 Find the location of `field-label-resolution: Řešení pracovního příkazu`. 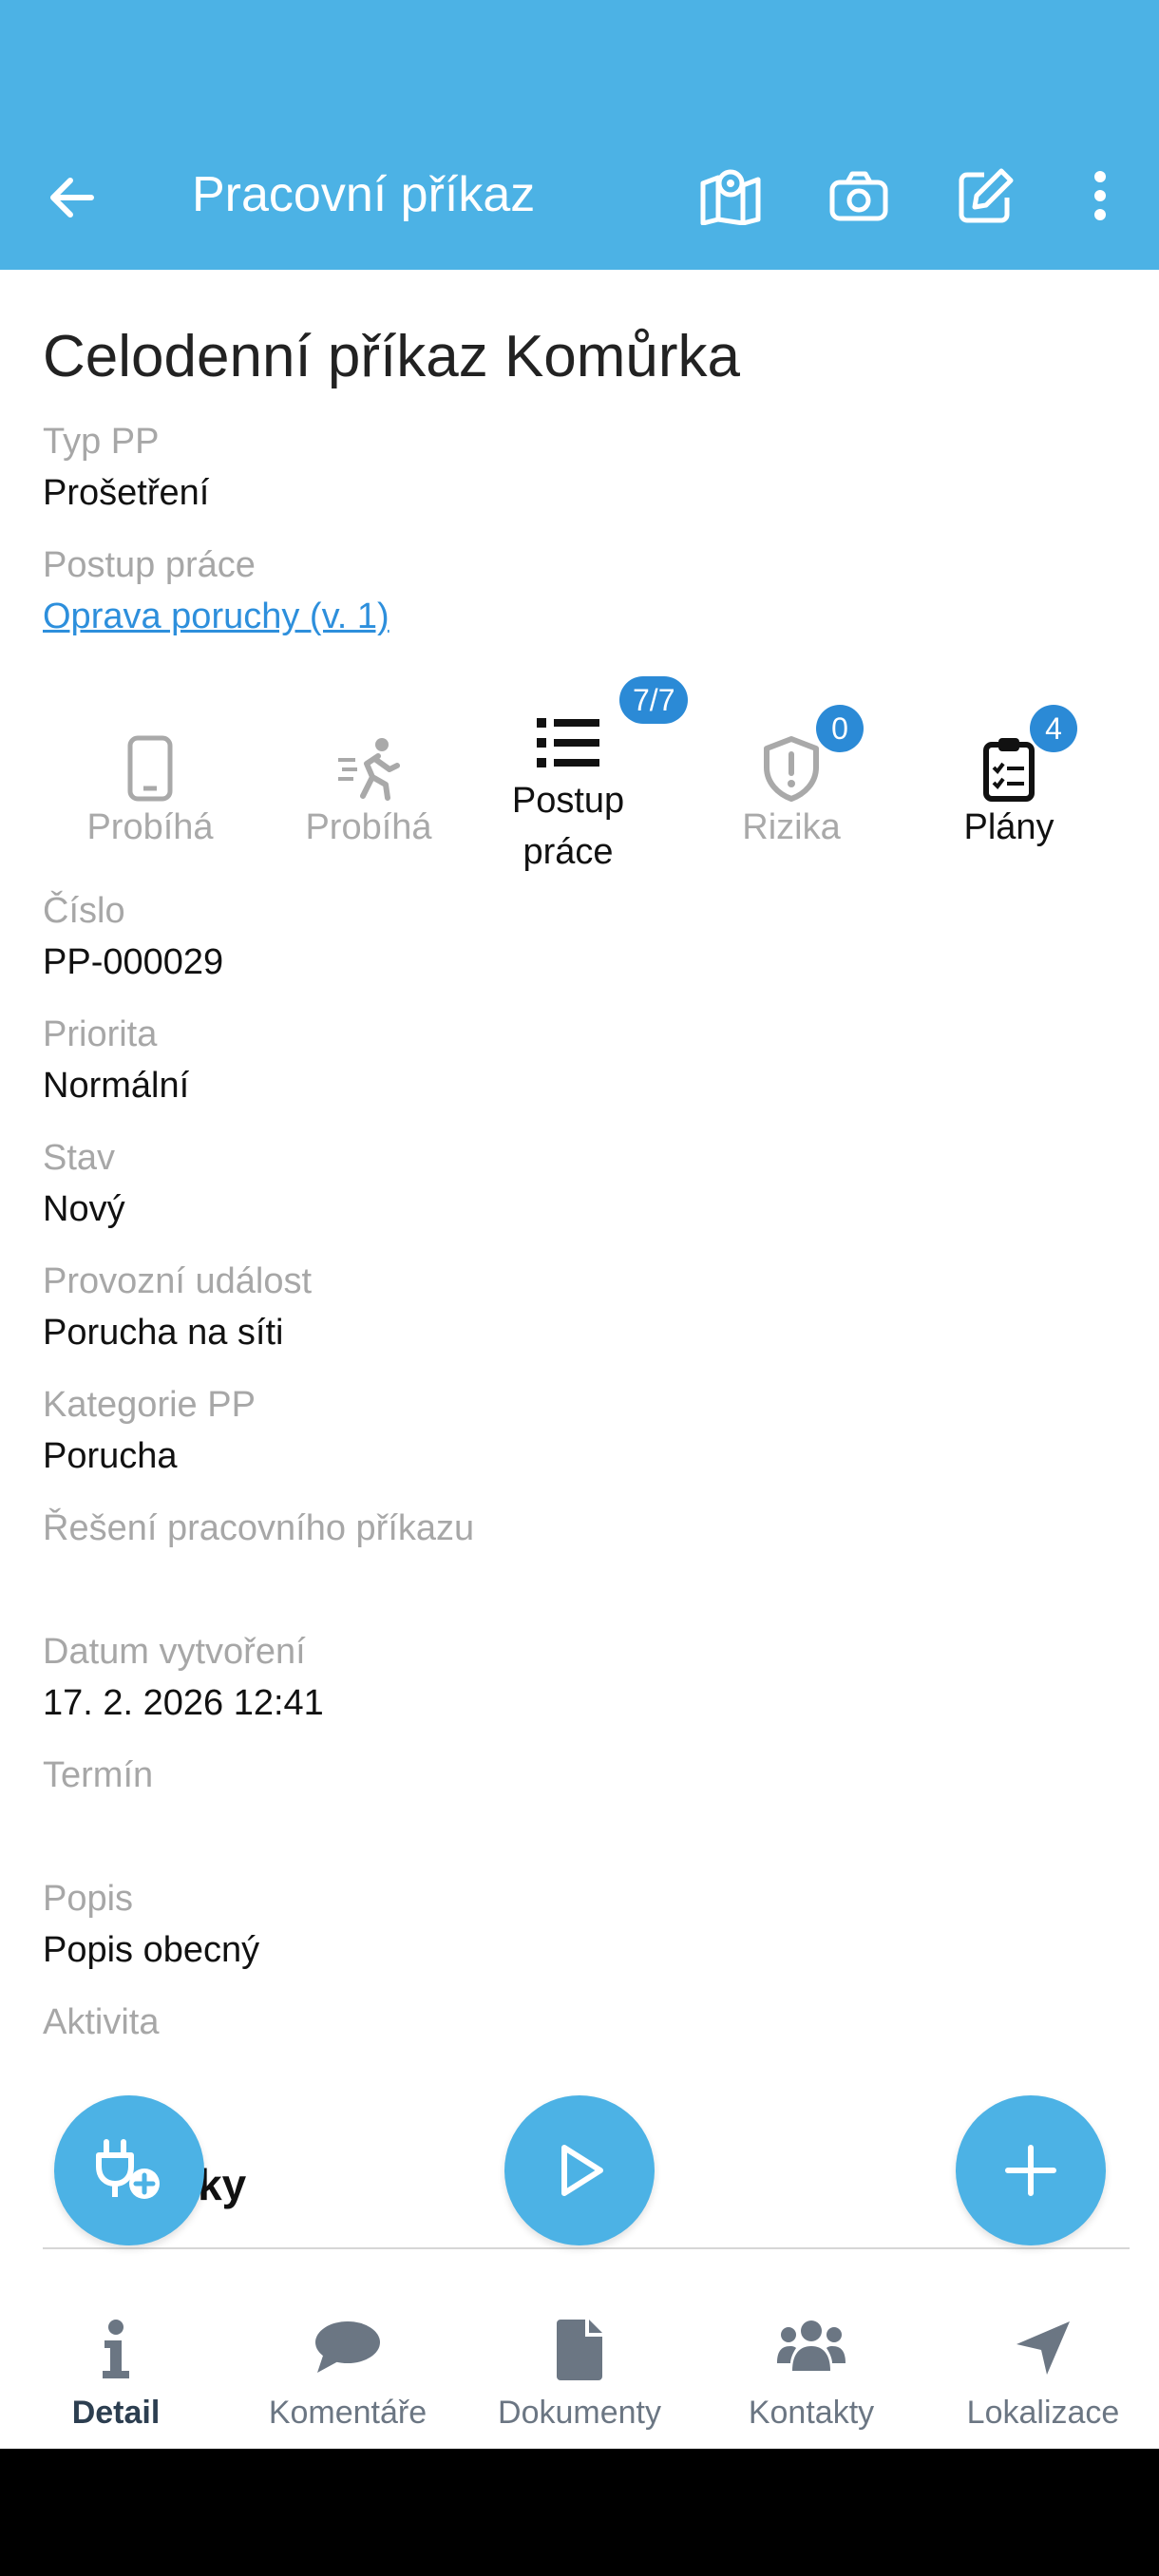

field-label-resolution: Řešení pracovního příkazu is located at coordinates (259, 1528).